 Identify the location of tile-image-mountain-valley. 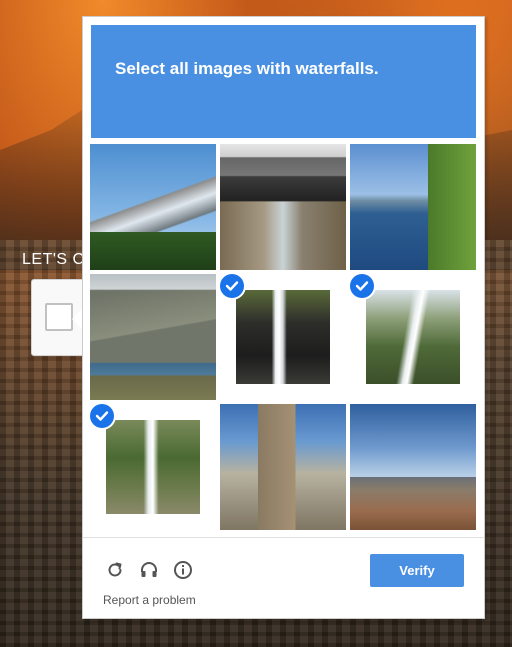
(413, 467).